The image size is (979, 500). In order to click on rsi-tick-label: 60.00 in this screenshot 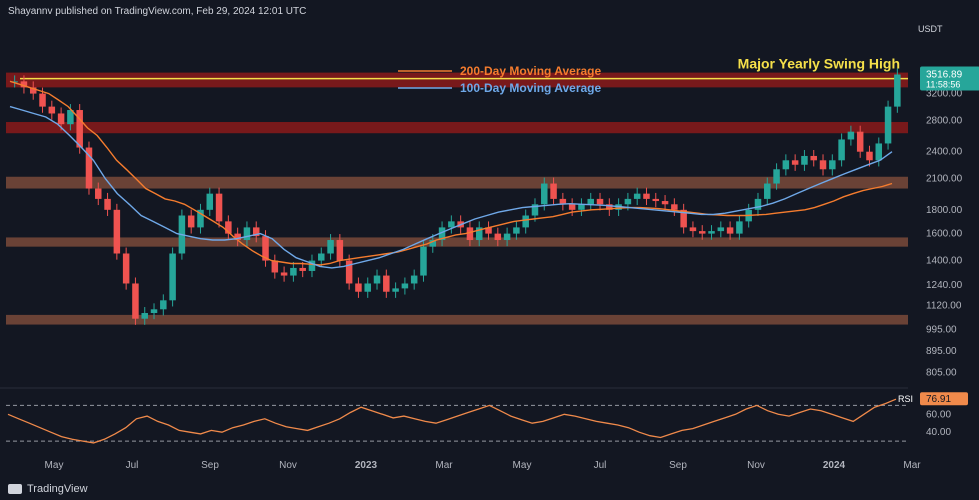, I will do `click(938, 414)`.